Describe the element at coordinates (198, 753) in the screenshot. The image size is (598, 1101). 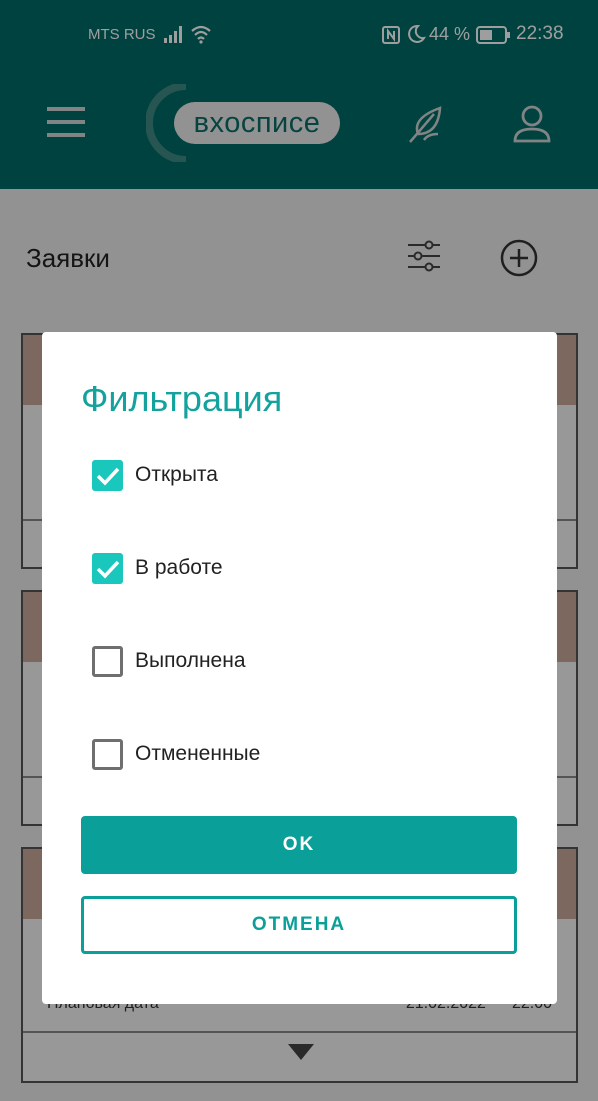
I see `filter-option-label: Отмененные` at that location.